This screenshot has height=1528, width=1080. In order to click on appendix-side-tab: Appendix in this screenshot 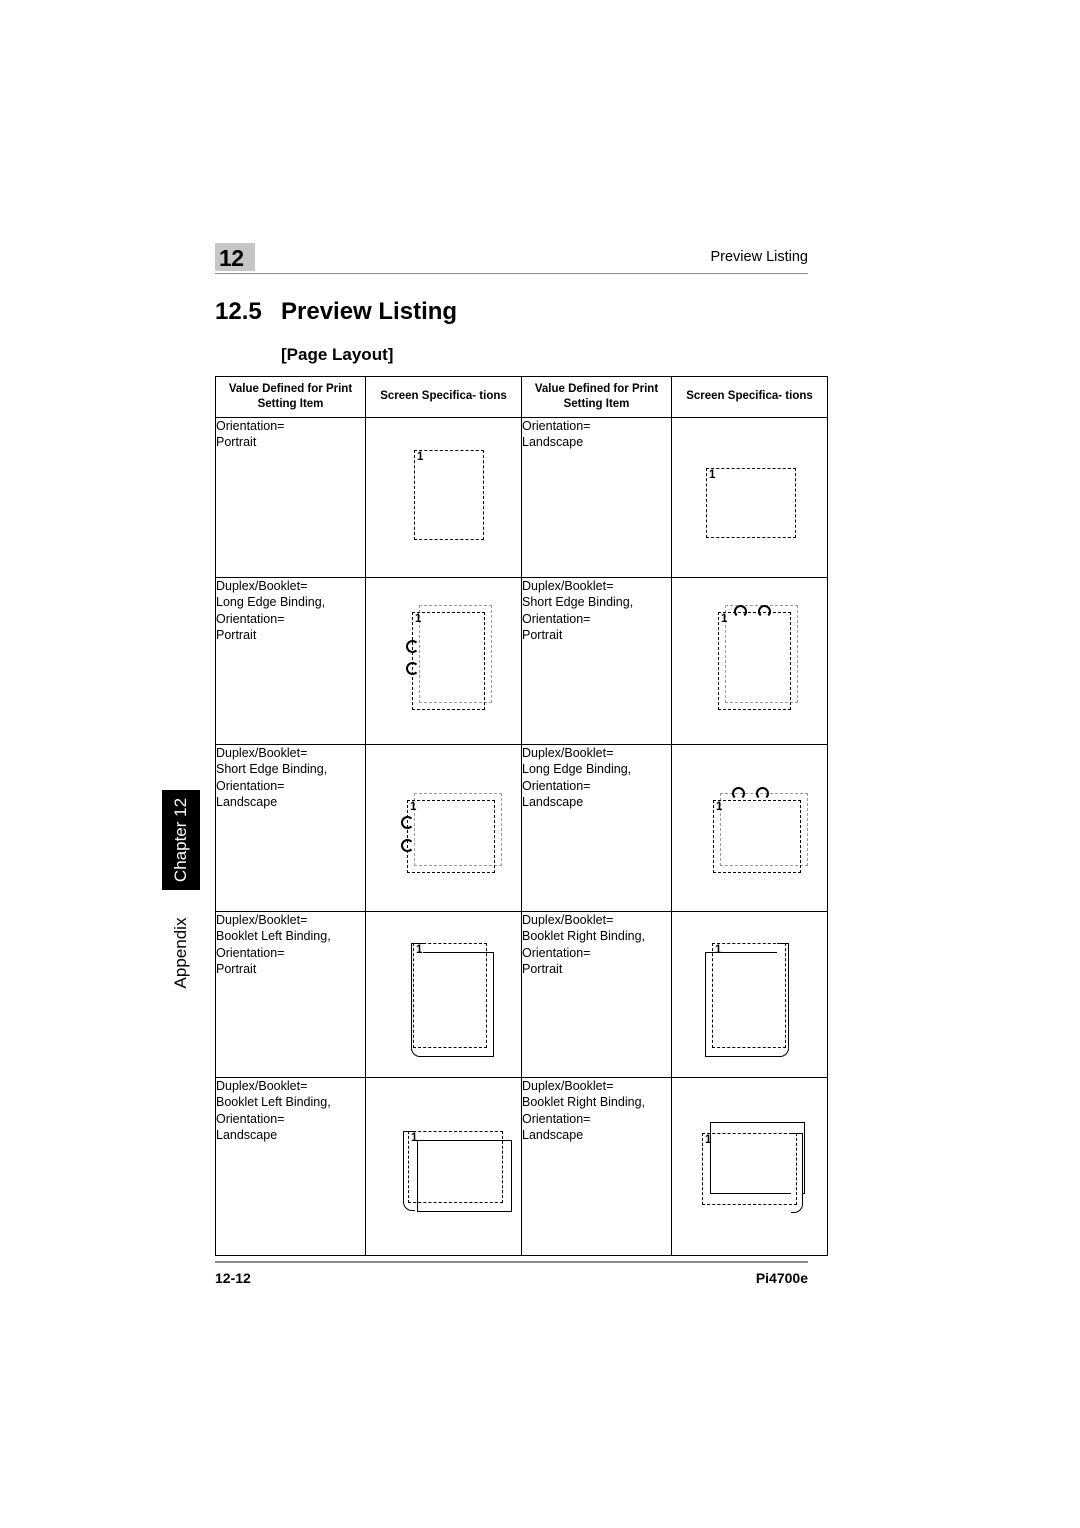, I will do `click(181, 953)`.